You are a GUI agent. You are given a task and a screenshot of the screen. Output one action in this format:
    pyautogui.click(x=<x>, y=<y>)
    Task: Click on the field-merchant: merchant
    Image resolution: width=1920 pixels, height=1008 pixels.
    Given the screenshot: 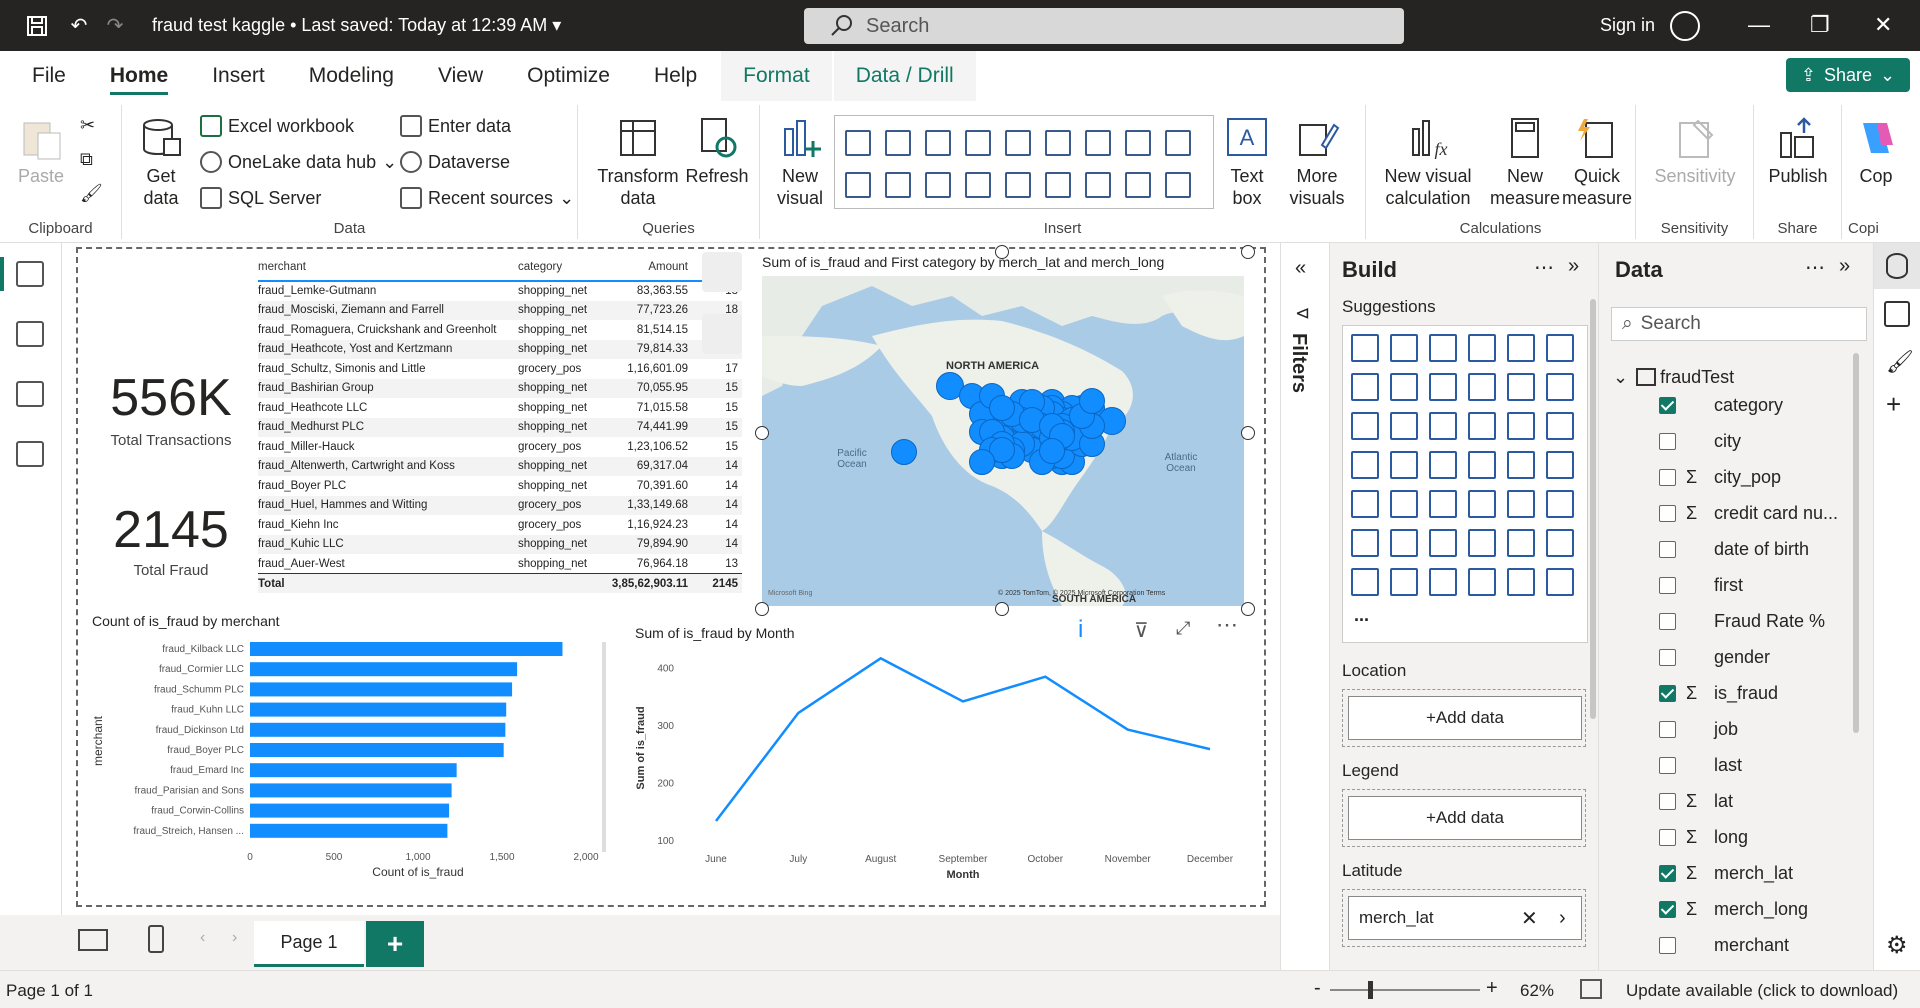 What is the action you would take?
    pyautogui.click(x=1724, y=945)
    